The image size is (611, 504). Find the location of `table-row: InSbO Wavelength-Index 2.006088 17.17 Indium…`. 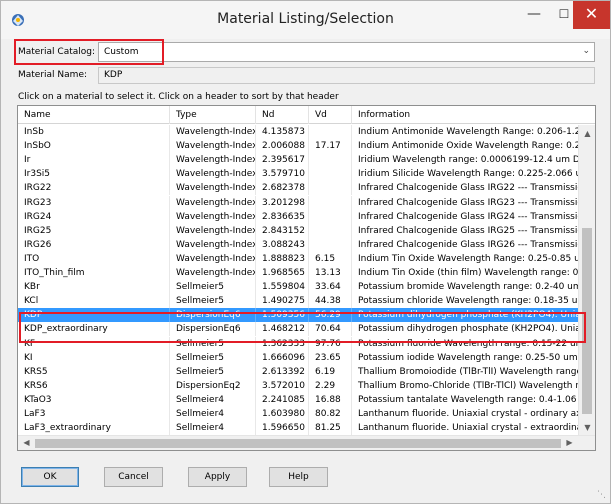

table-row: InSbO Wavelength-Index 2.006088 17.17 Indium… is located at coordinates (298, 146).